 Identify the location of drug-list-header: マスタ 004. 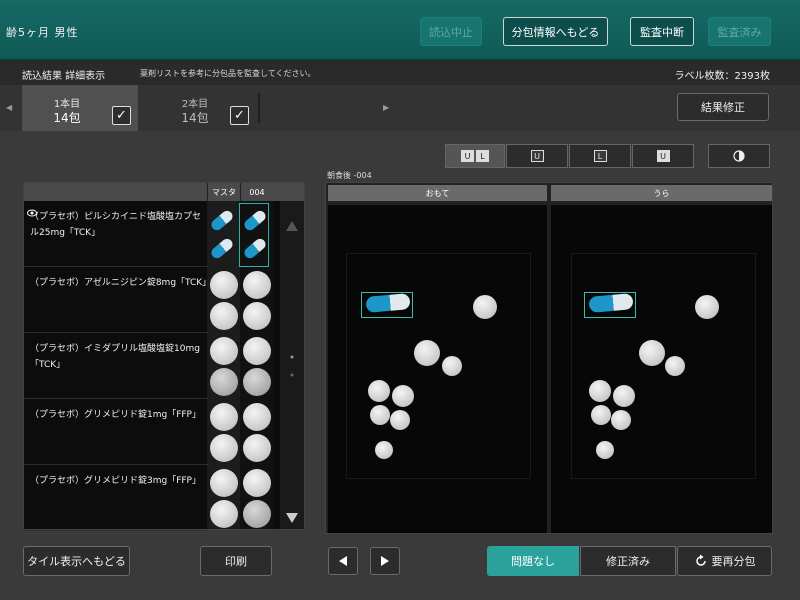
(164, 192).